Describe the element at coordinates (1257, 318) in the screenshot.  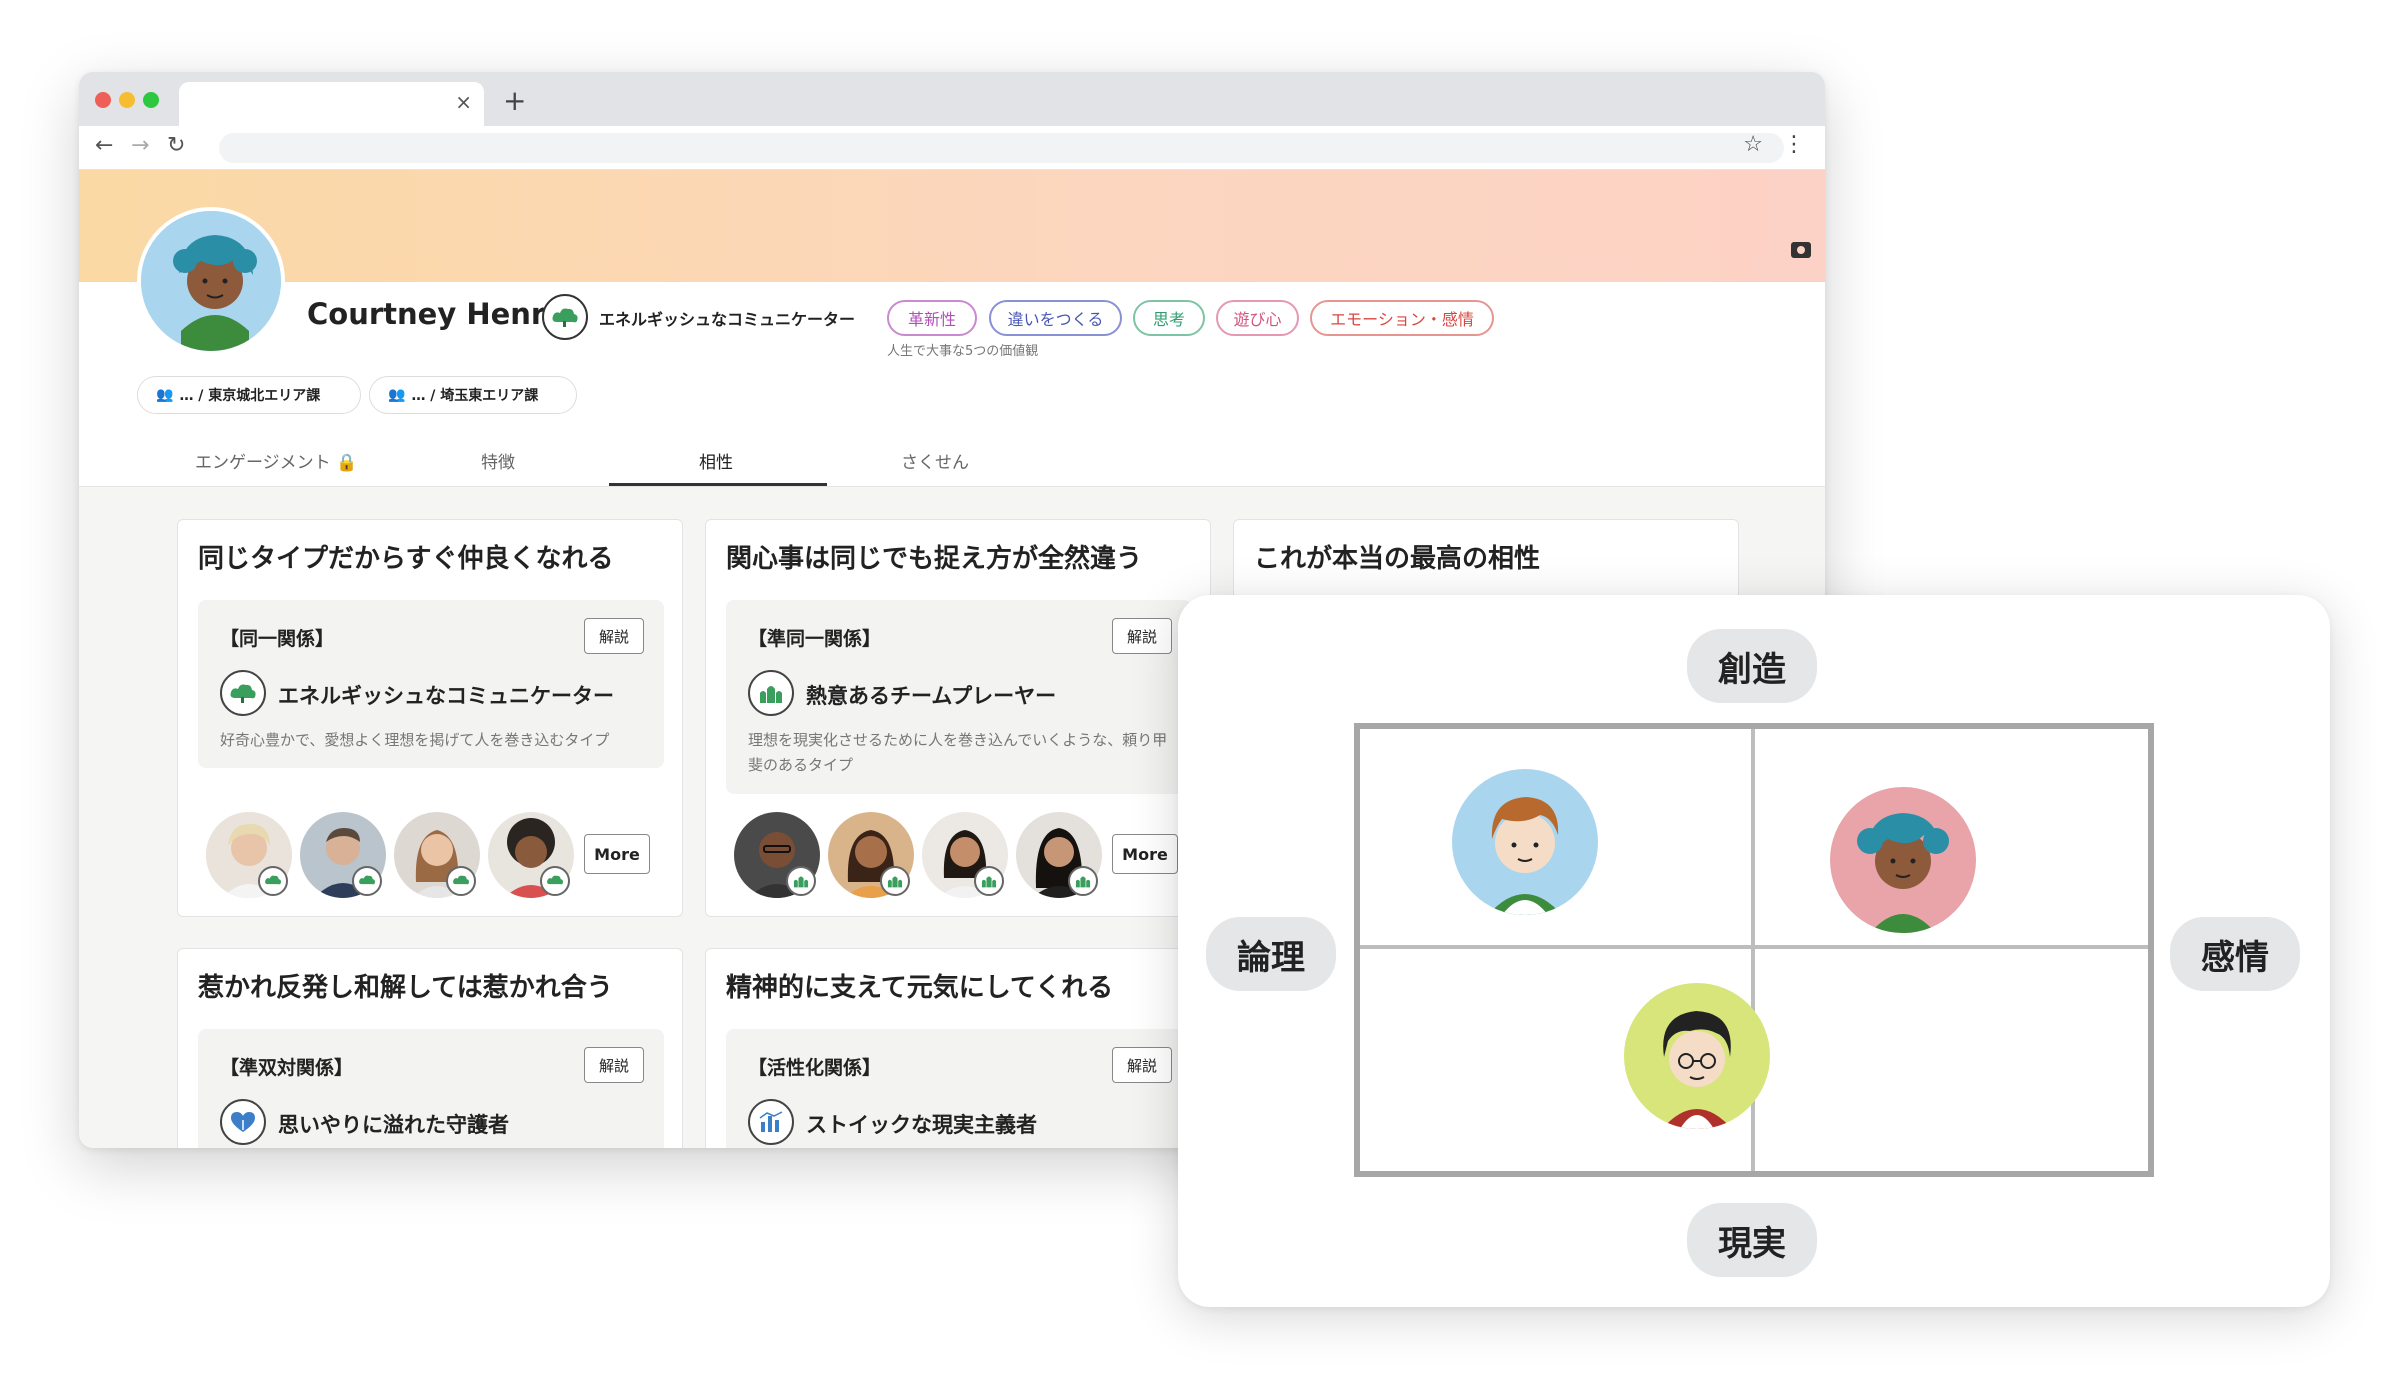
I see `value-pill-playfulness: 遊び心` at that location.